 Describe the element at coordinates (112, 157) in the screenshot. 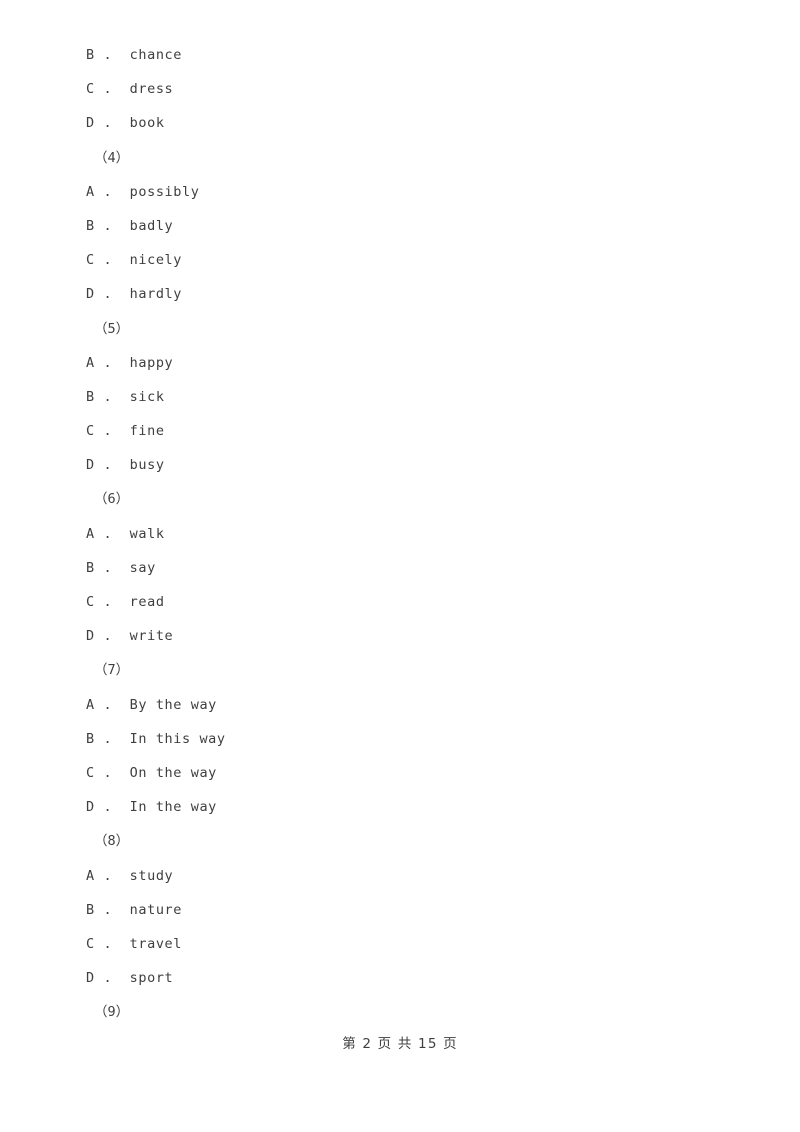

I see `question-number: （4）` at that location.